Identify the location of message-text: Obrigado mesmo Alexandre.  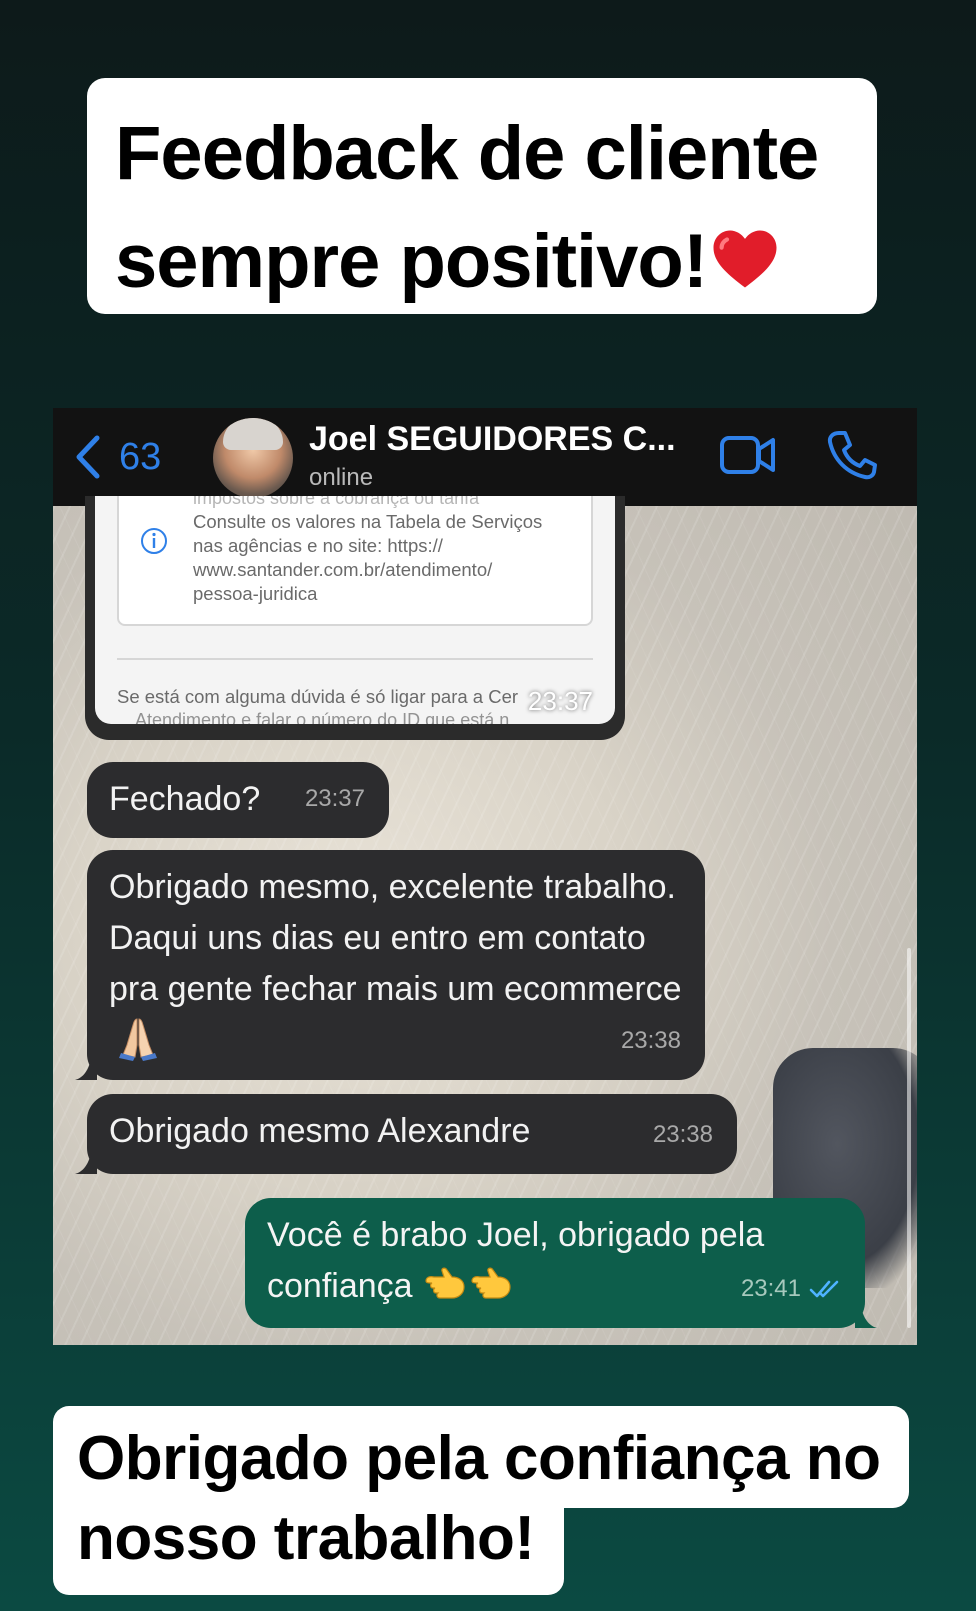
(320, 1131).